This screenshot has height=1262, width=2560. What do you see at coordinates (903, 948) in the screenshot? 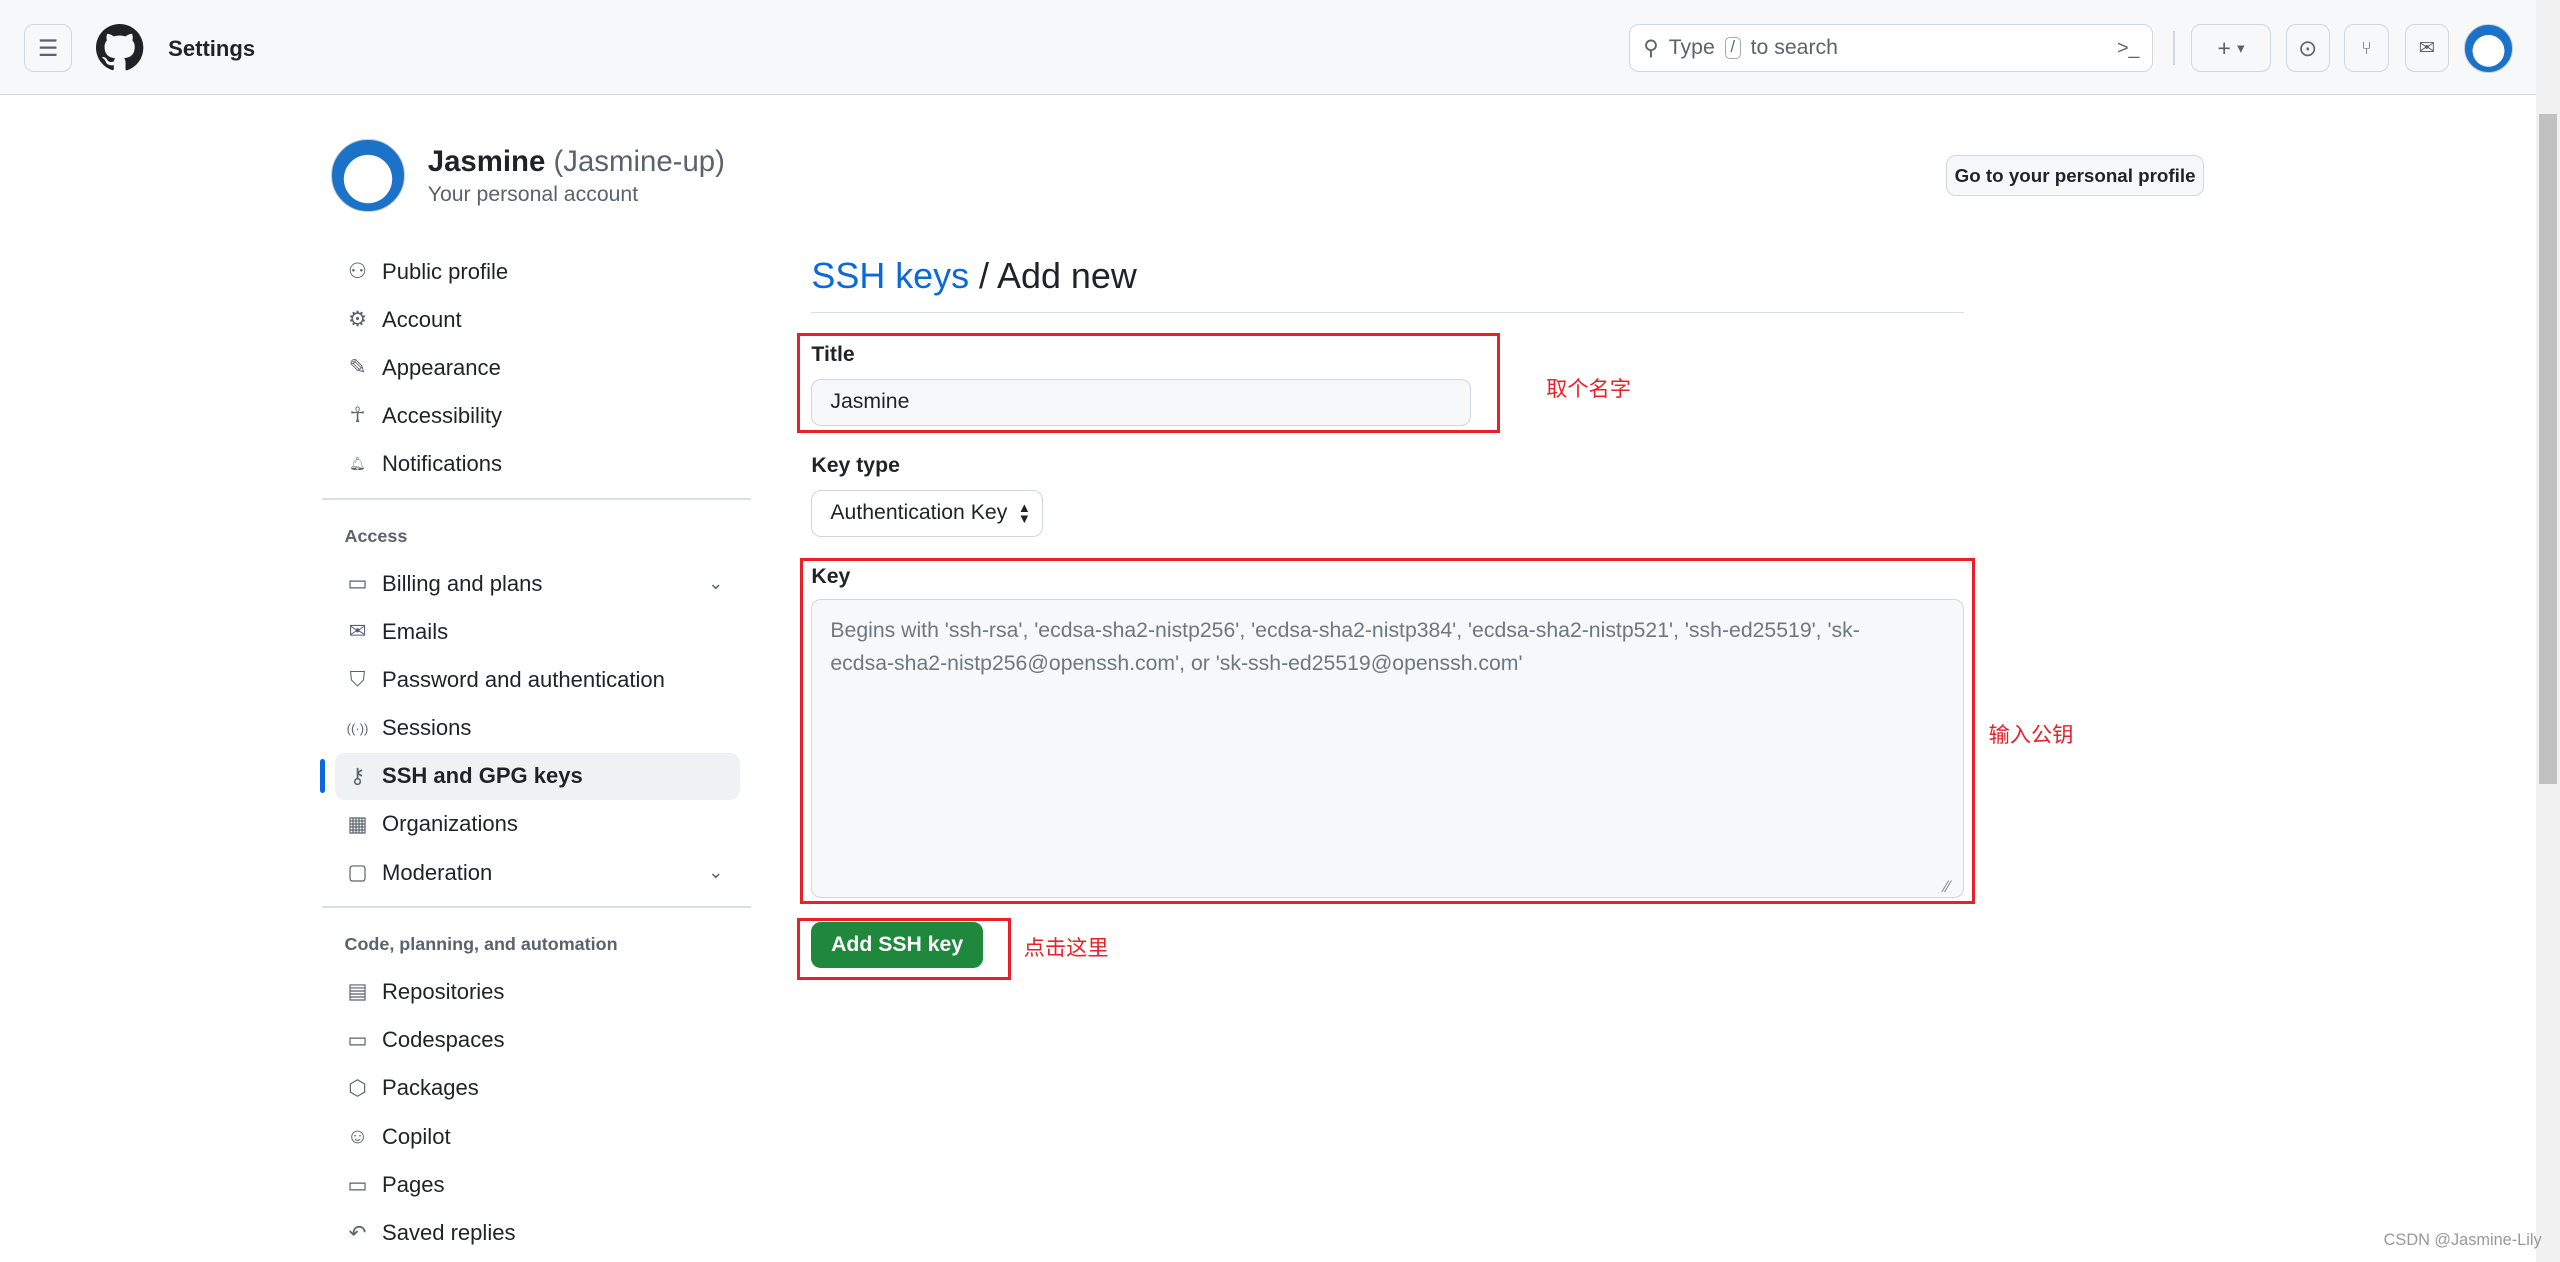
I see `annotation-box-submit` at bounding box center [903, 948].